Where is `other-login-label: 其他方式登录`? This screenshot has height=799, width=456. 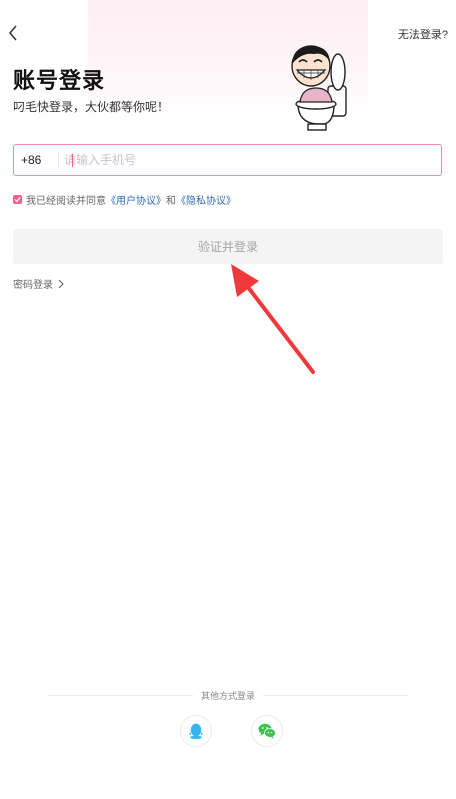
other-login-label: 其他方式登录 is located at coordinates (228, 695).